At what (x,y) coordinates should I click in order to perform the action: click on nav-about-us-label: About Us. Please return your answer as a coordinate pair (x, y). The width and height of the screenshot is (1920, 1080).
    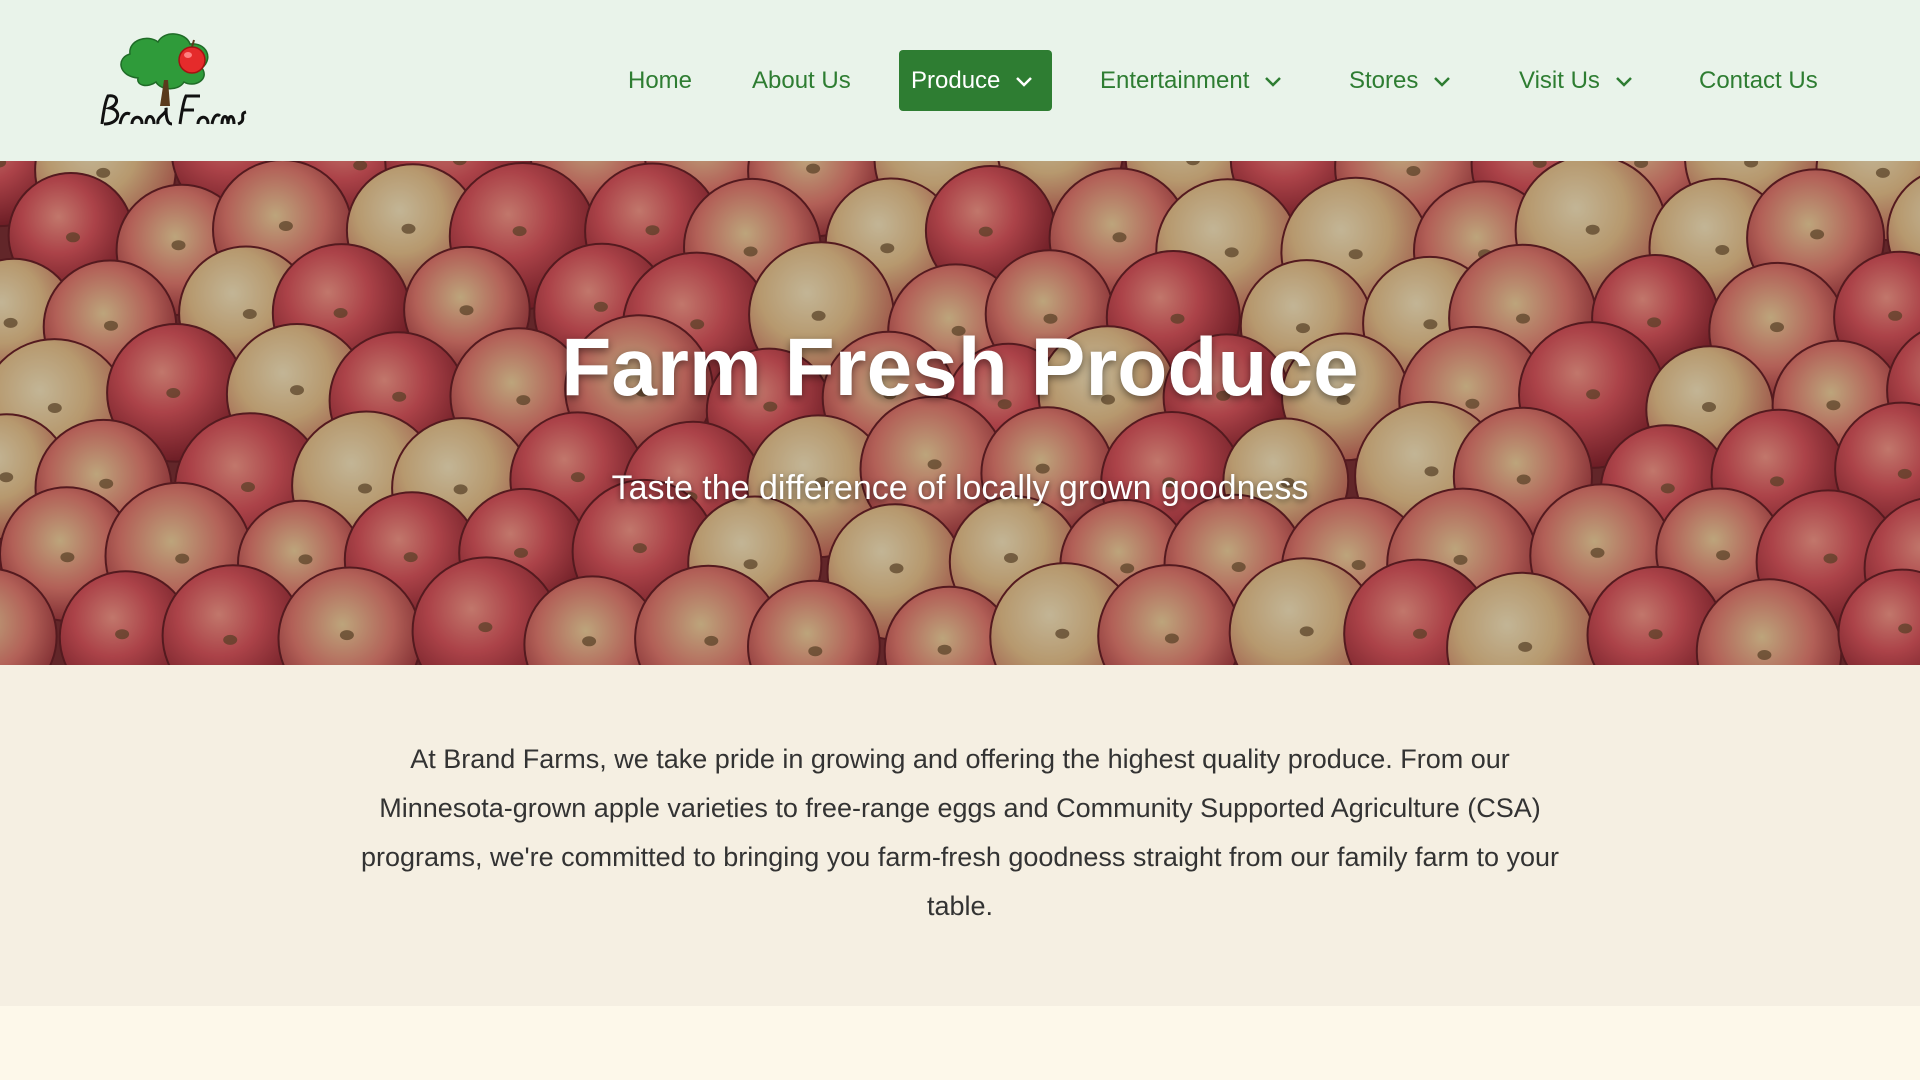
    Looking at the image, I should click on (801, 80).